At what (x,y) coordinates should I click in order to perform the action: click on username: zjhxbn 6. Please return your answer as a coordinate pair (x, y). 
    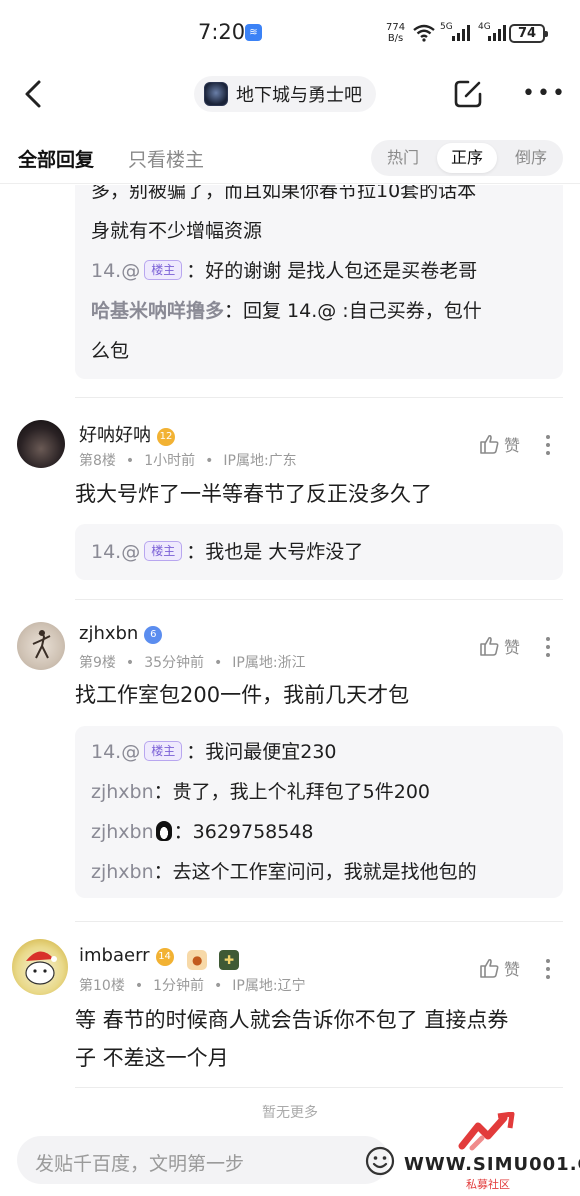
    Looking at the image, I should click on (121, 633).